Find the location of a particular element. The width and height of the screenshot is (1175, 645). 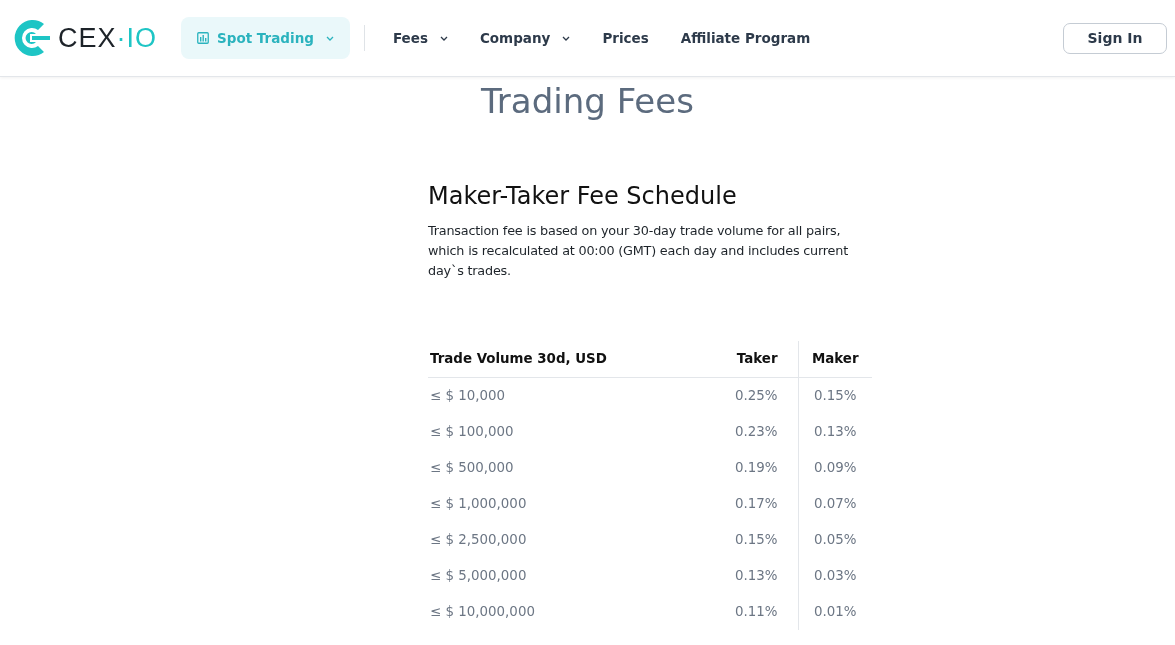

table-cell: 0.11% is located at coordinates (749, 611).